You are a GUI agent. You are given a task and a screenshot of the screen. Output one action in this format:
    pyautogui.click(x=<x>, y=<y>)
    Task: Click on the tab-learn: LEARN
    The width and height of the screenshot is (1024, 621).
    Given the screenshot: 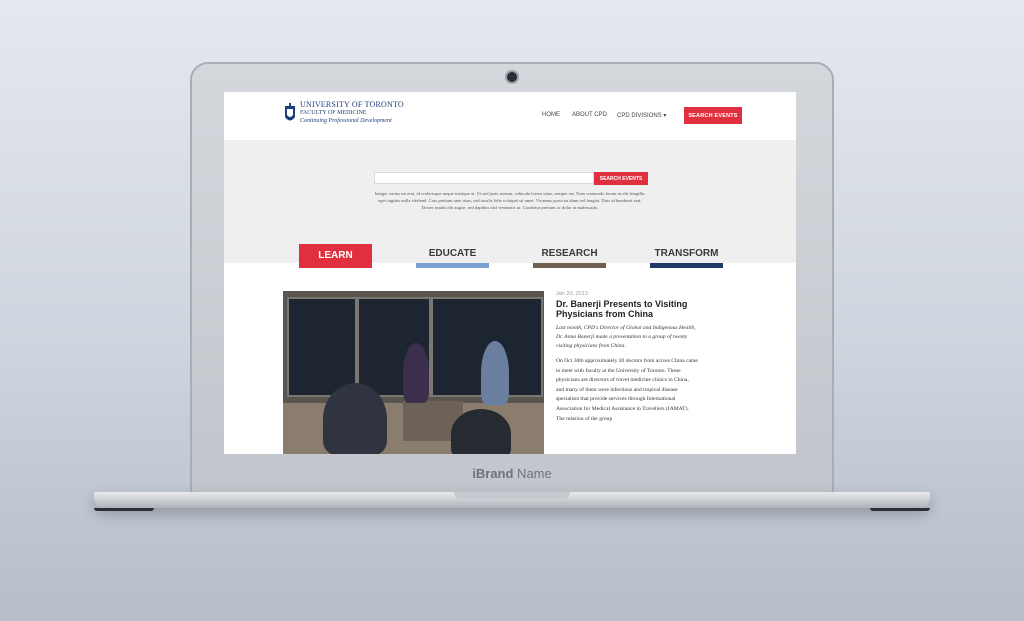 What is the action you would take?
    pyautogui.click(x=335, y=256)
    